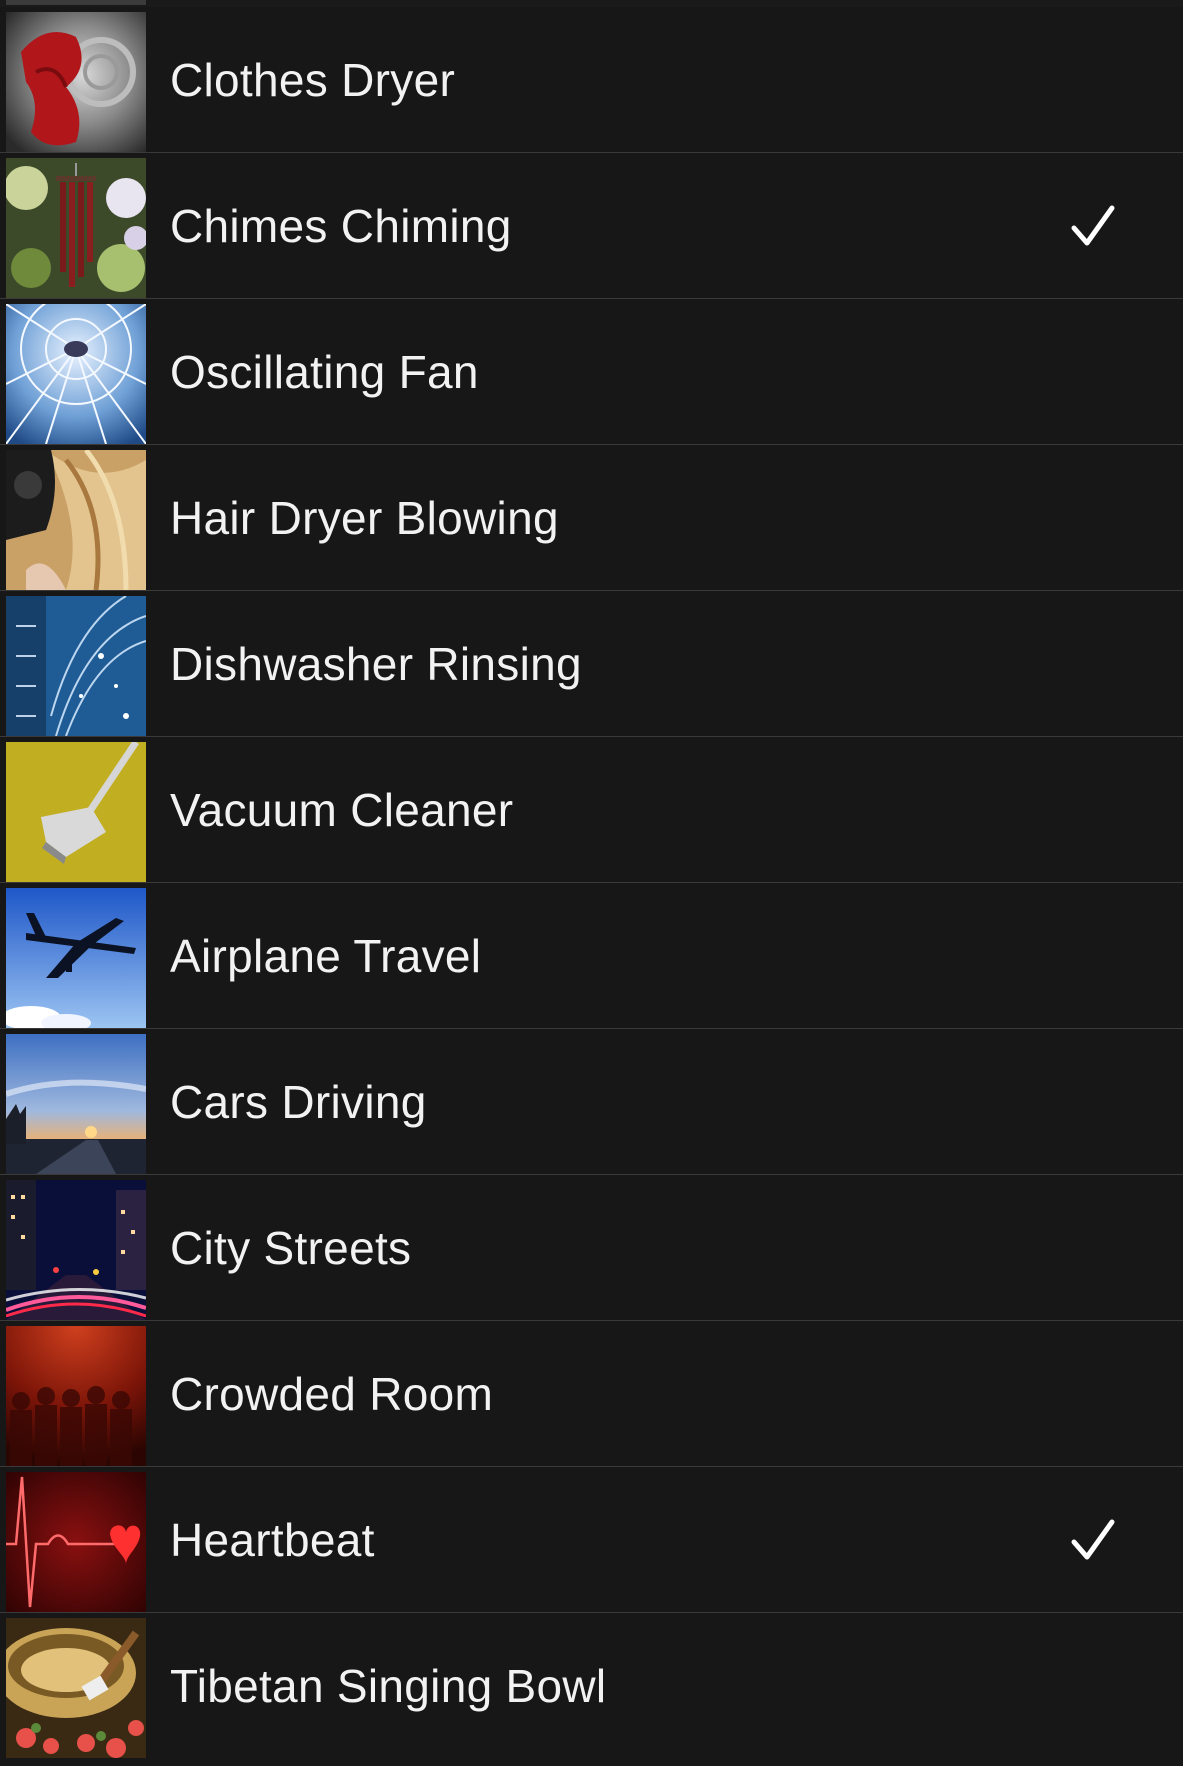 The image size is (1183, 1766). Describe the element at coordinates (76, 1250) in the screenshot. I see `city-night-thumbnail` at that location.